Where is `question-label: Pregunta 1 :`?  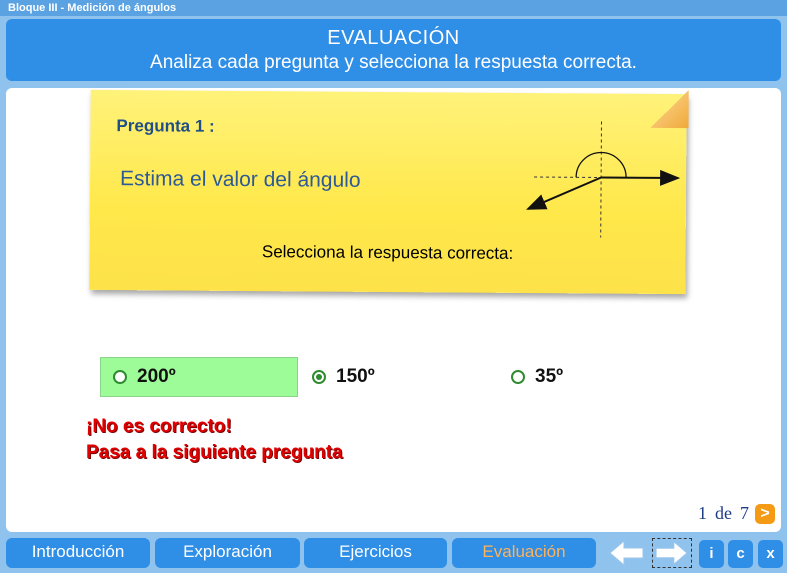 question-label: Pregunta 1 : is located at coordinates (165, 126).